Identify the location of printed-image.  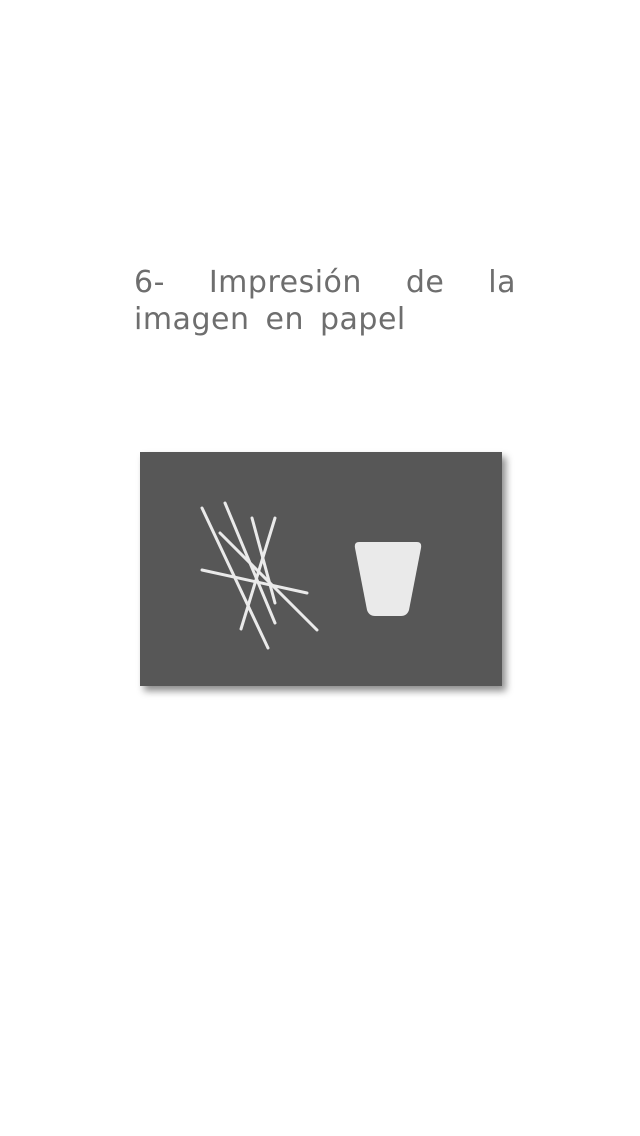
(321, 569).